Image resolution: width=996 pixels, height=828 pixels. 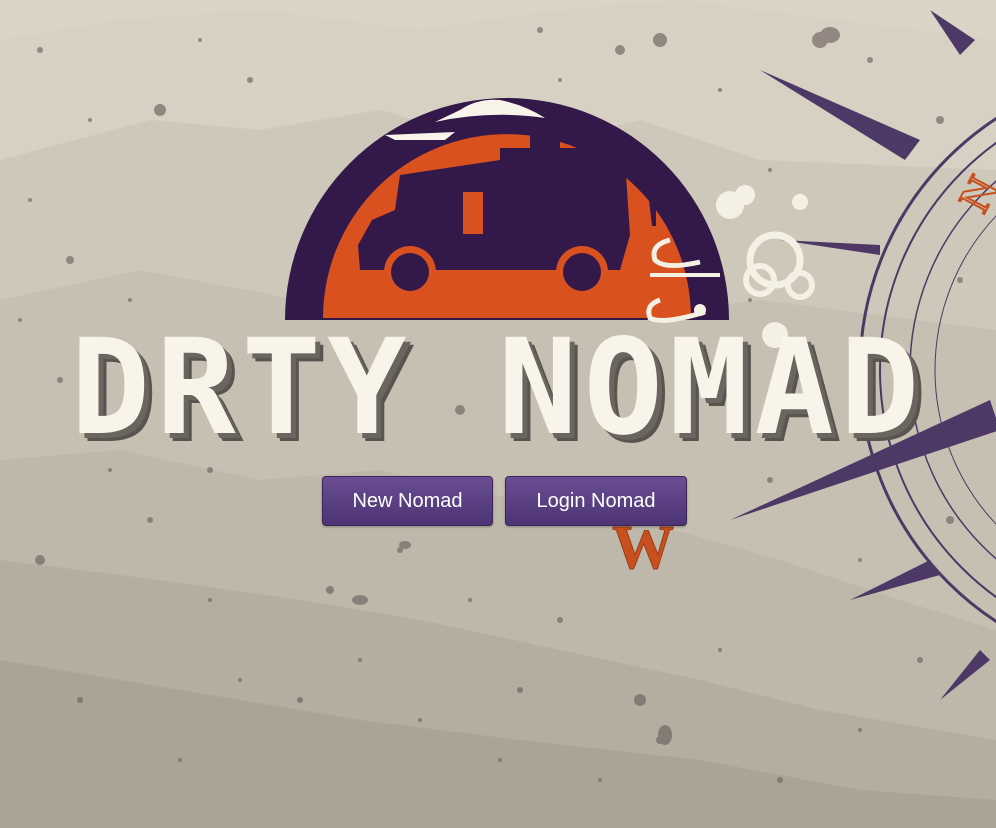 What do you see at coordinates (504, 501) in the screenshot?
I see `auth-actions: New Nomad Login Nomad` at bounding box center [504, 501].